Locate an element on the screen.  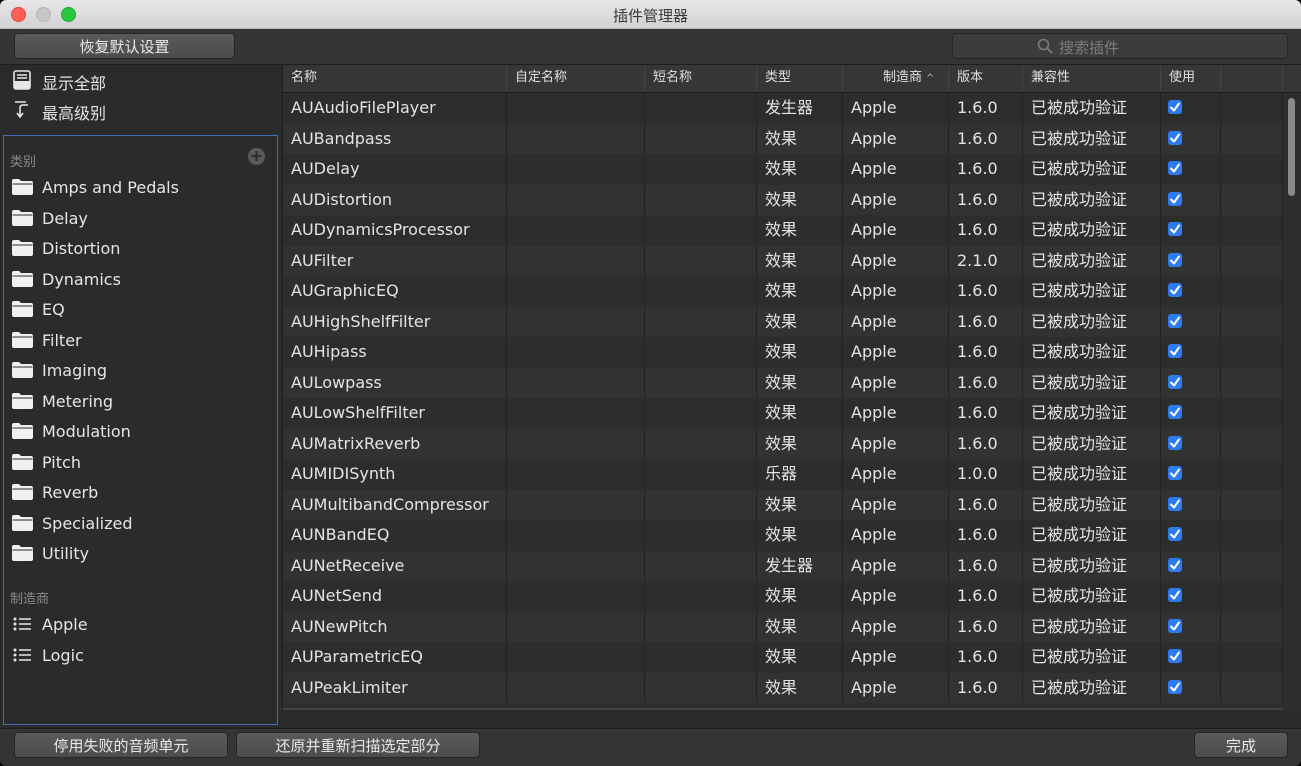
add-category-button: + is located at coordinates (256, 156).